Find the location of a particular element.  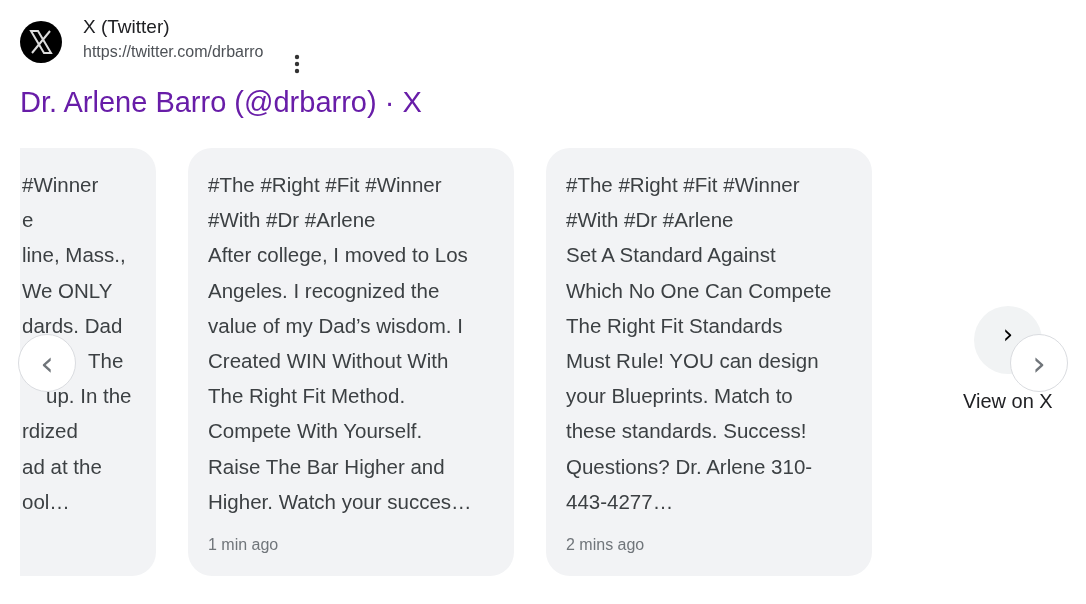

post-text-line: After college, I moved to Los is located at coordinates (338, 255).